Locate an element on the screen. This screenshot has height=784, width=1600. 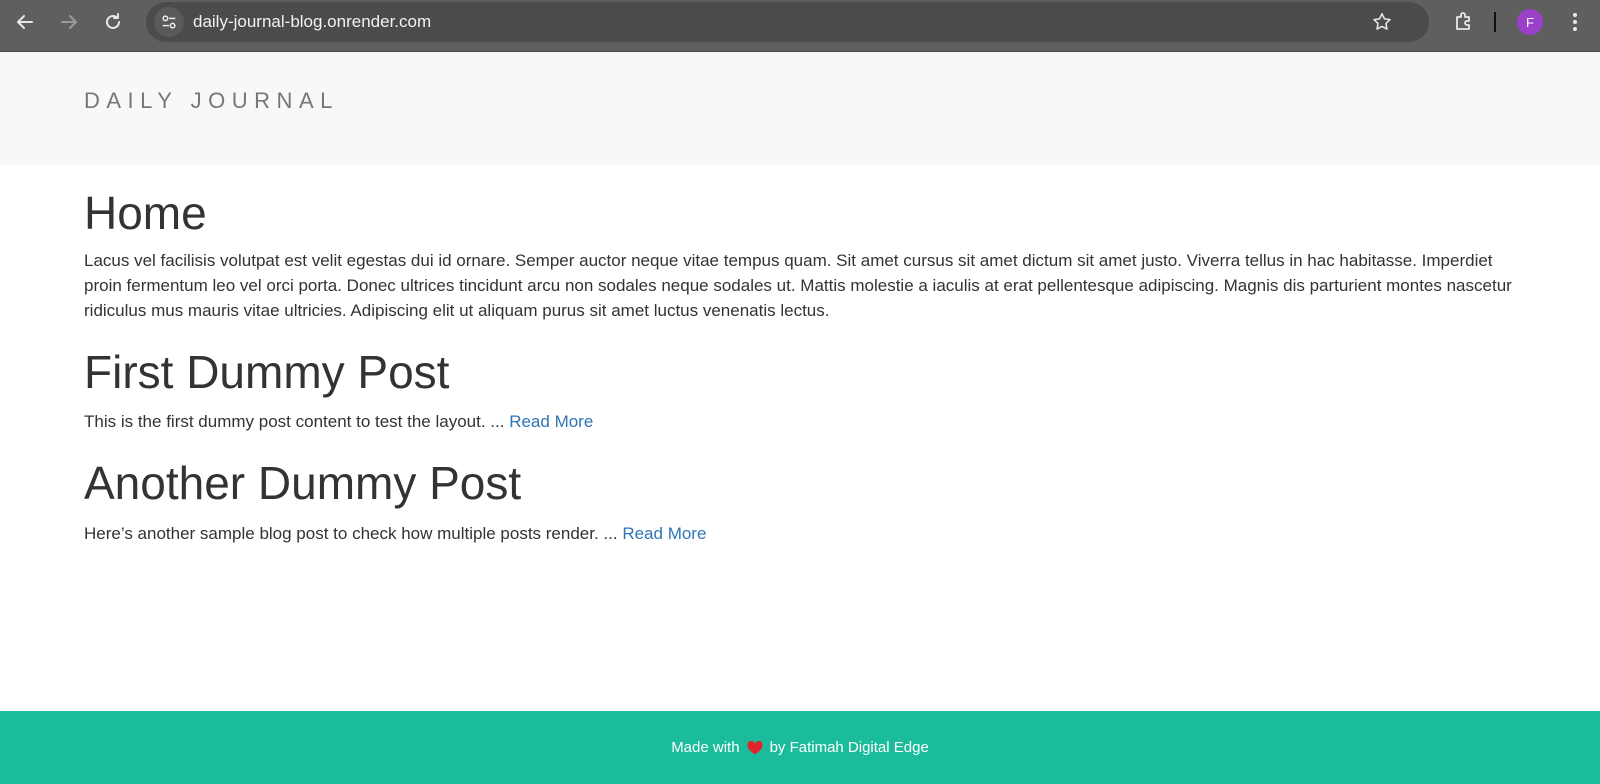
post-title: Another Dummy Post is located at coordinates (303, 483).